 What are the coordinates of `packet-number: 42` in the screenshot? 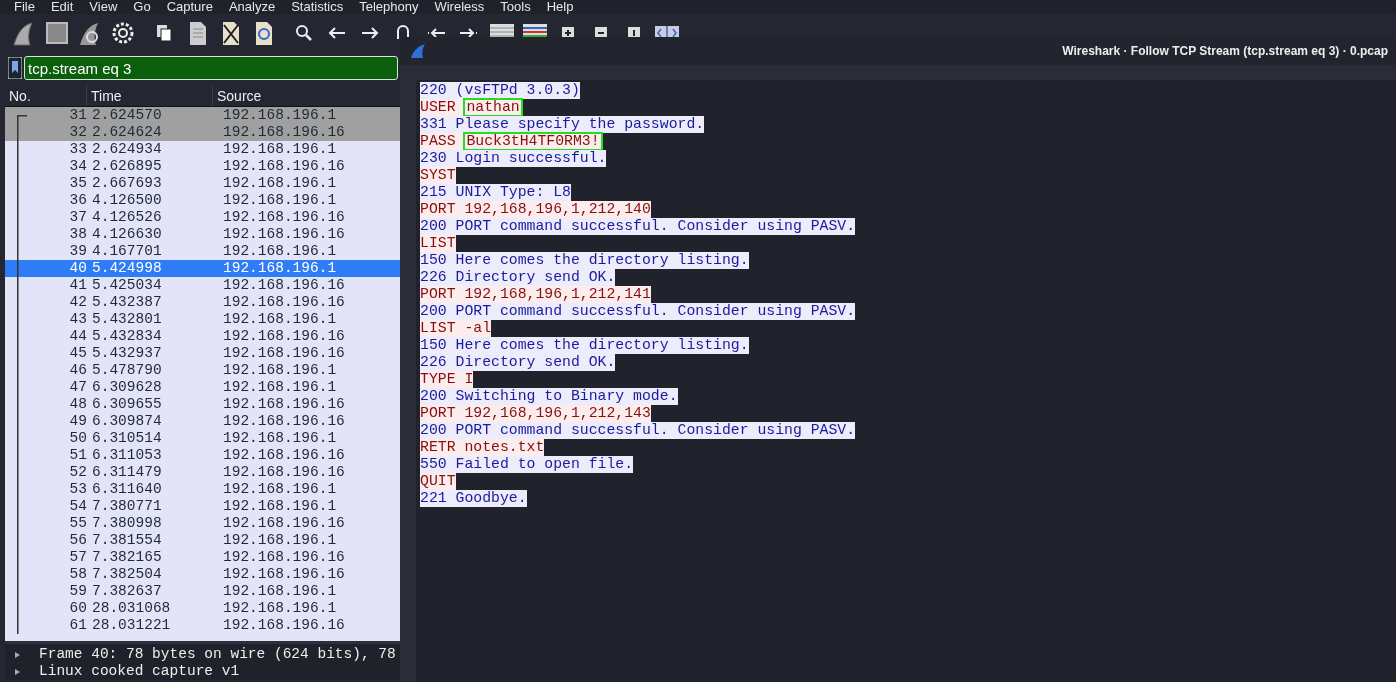 It's located at (77, 302).